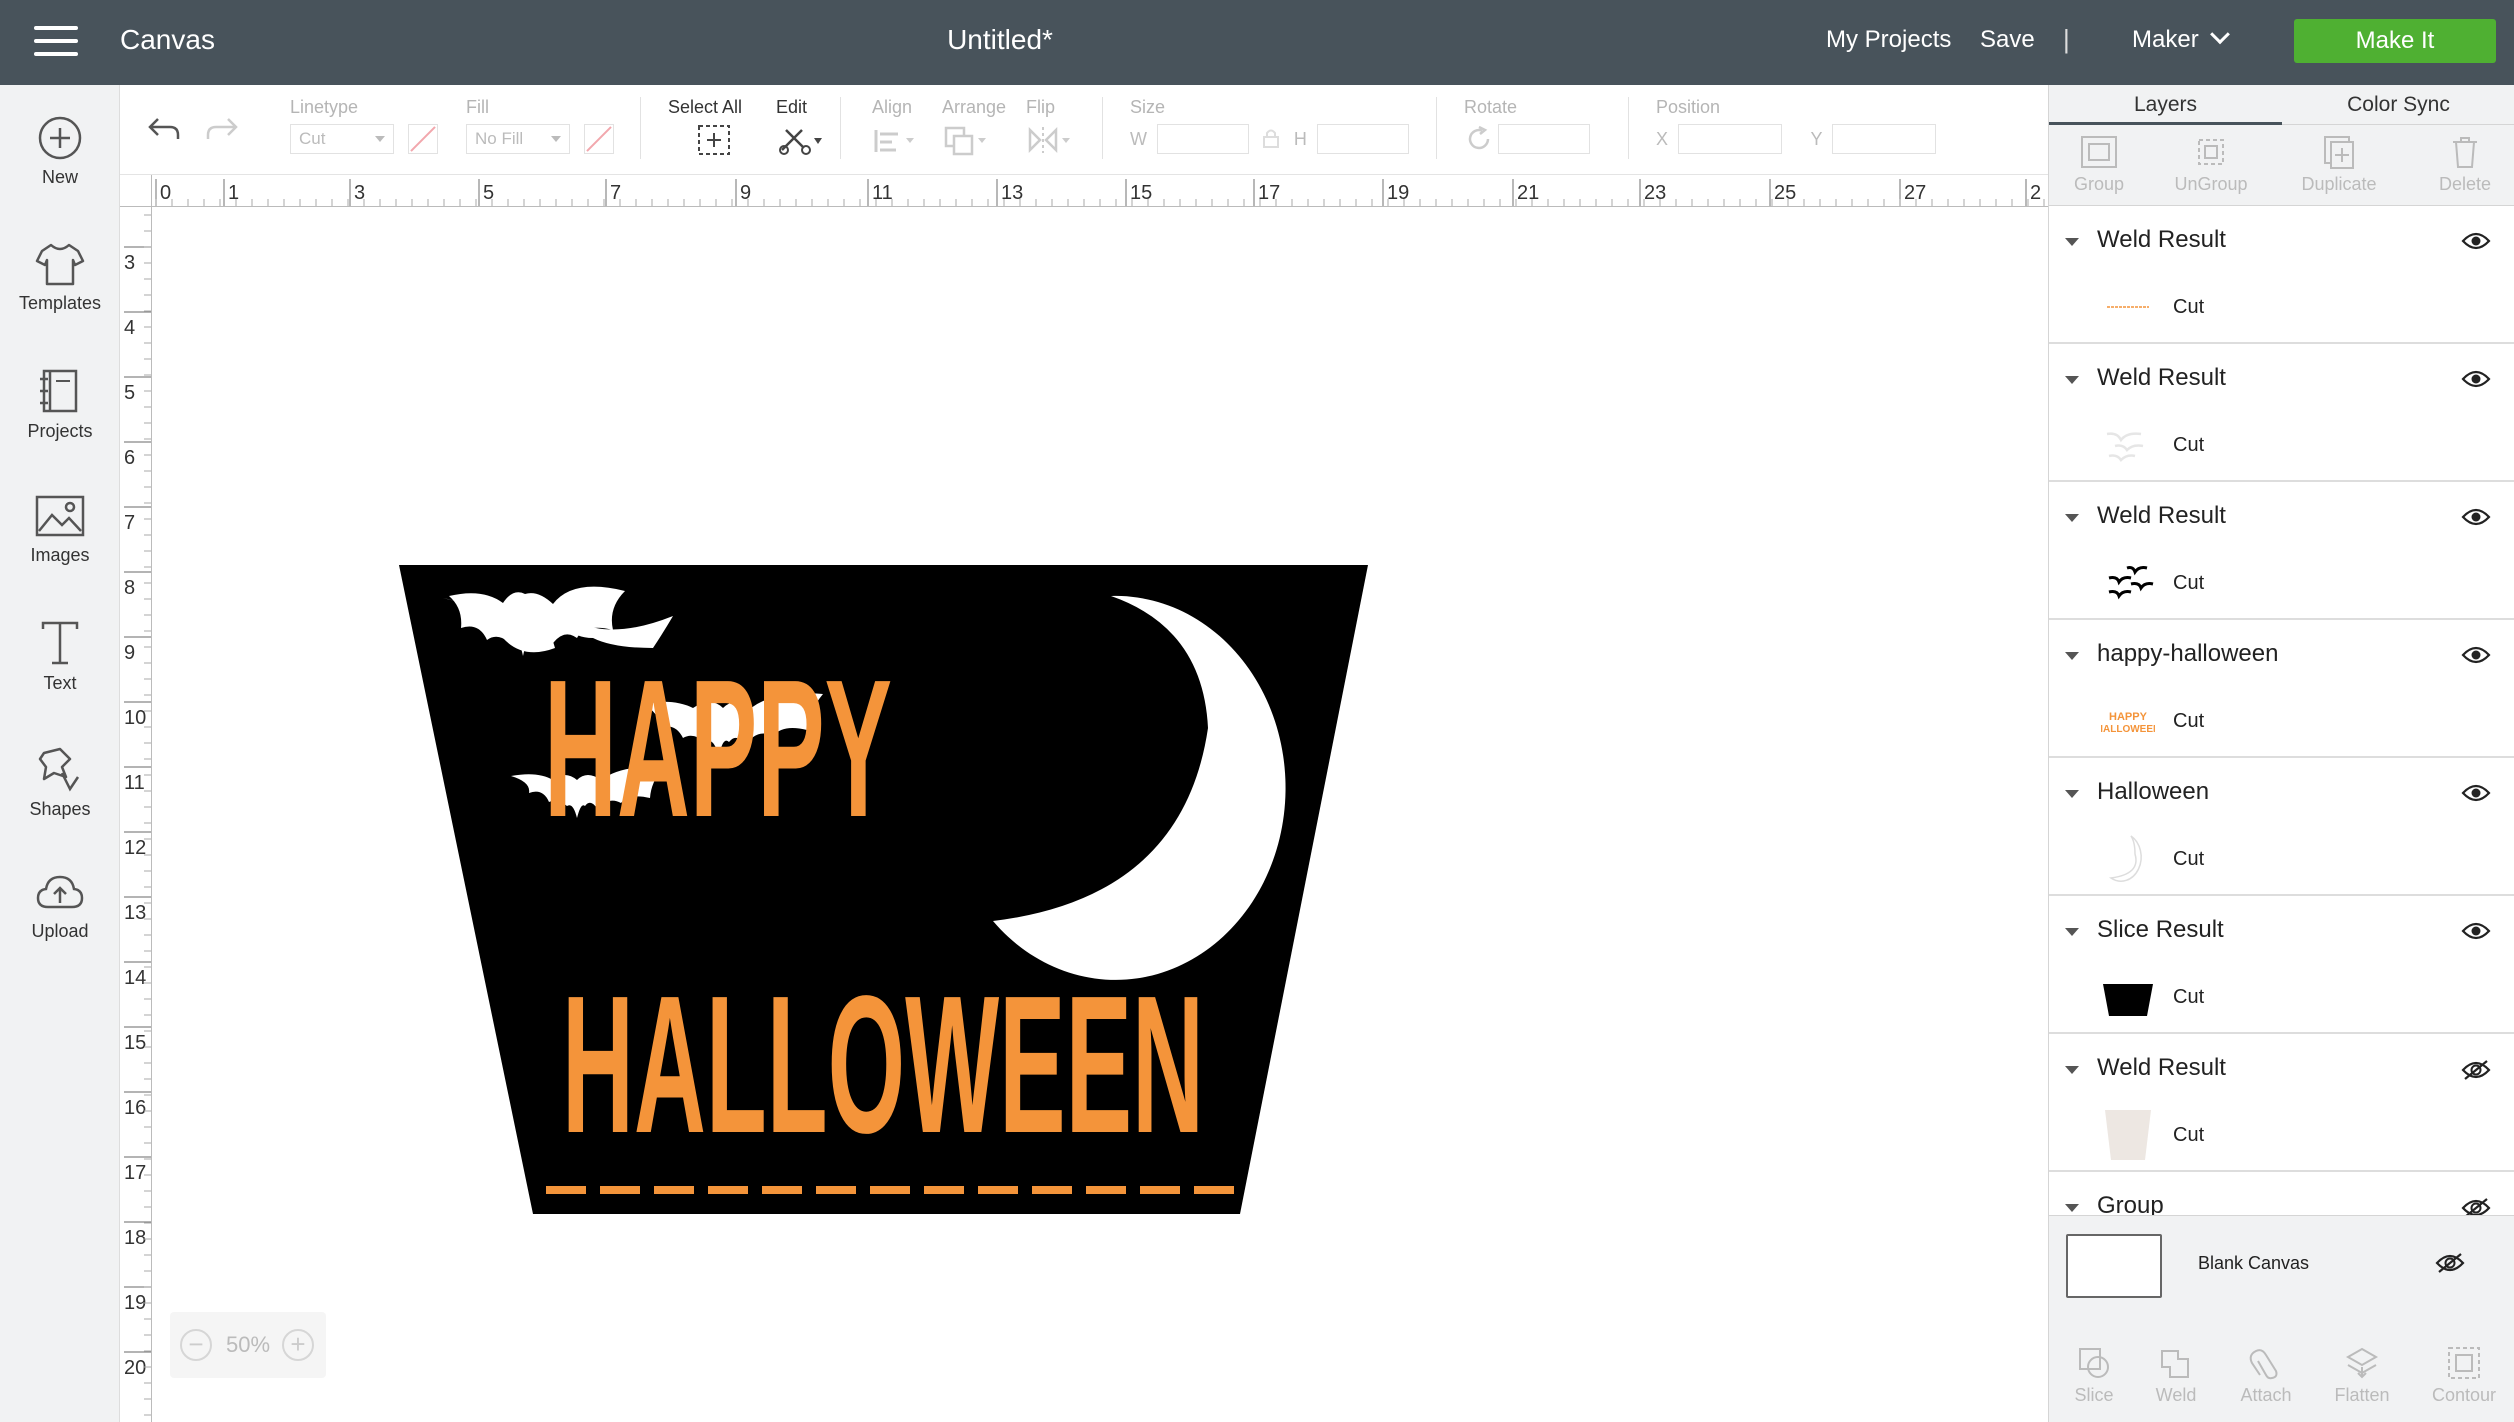 The image size is (2514, 1422). I want to click on arrange-button: Arrange, so click(974, 129).